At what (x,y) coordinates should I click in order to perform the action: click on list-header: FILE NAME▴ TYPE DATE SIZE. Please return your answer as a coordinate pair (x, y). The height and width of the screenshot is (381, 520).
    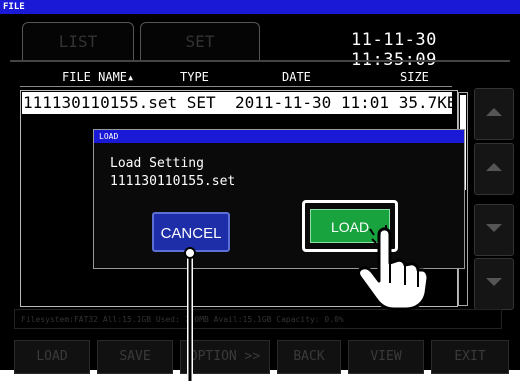
    Looking at the image, I should click on (236, 77).